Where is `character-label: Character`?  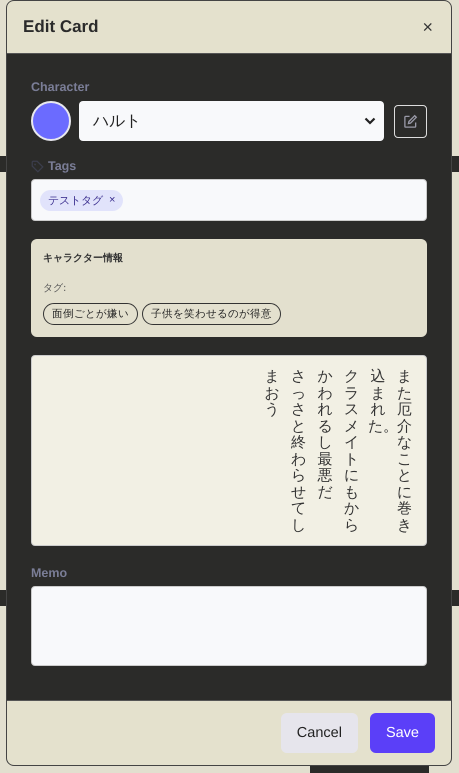
character-label: Character is located at coordinates (60, 87).